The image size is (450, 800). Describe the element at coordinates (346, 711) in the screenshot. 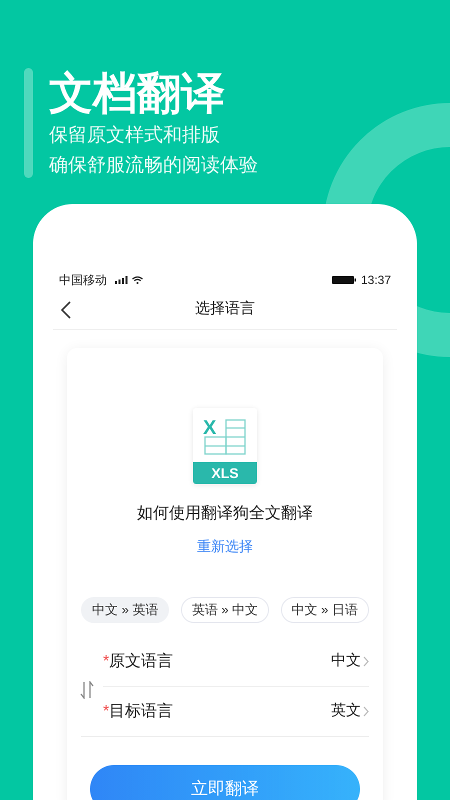

I see `field-value: 英文` at that location.